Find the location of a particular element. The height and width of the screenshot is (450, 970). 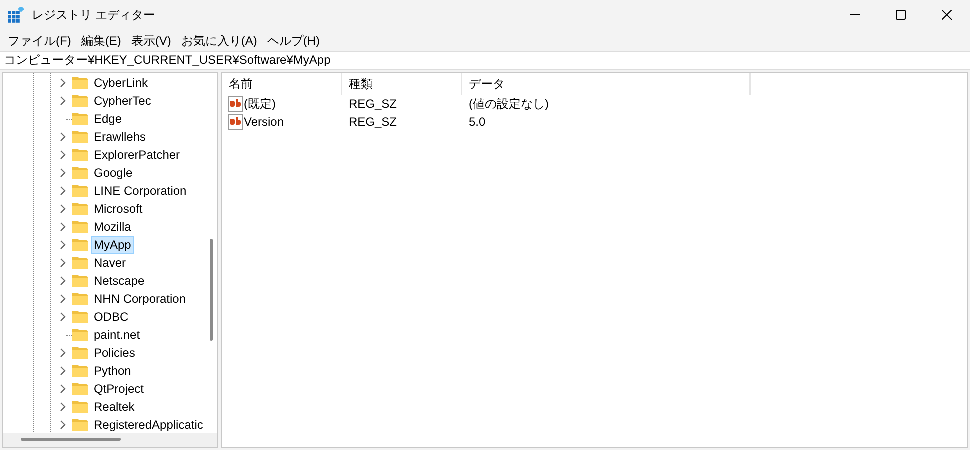

menu-item: お気に入り(A) is located at coordinates (220, 40).